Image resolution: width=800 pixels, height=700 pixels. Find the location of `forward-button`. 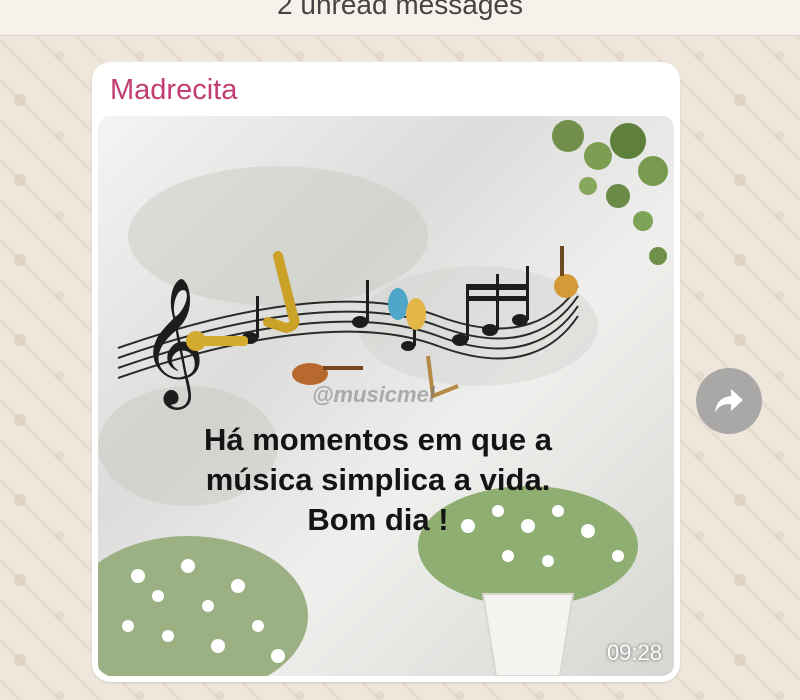

forward-button is located at coordinates (729, 401).